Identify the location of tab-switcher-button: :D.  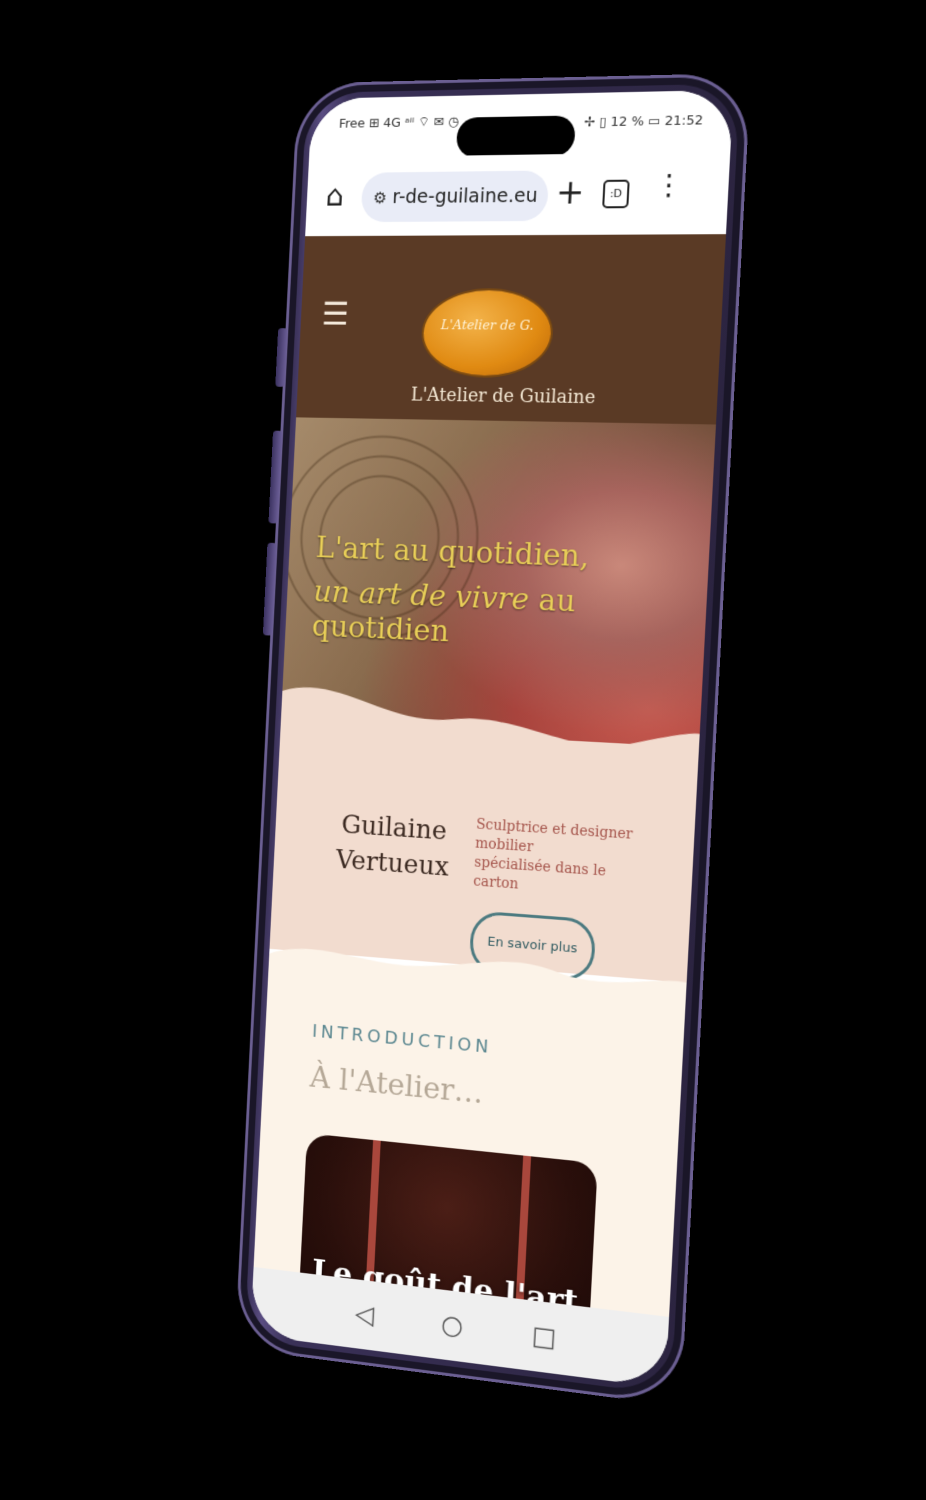
(616, 194).